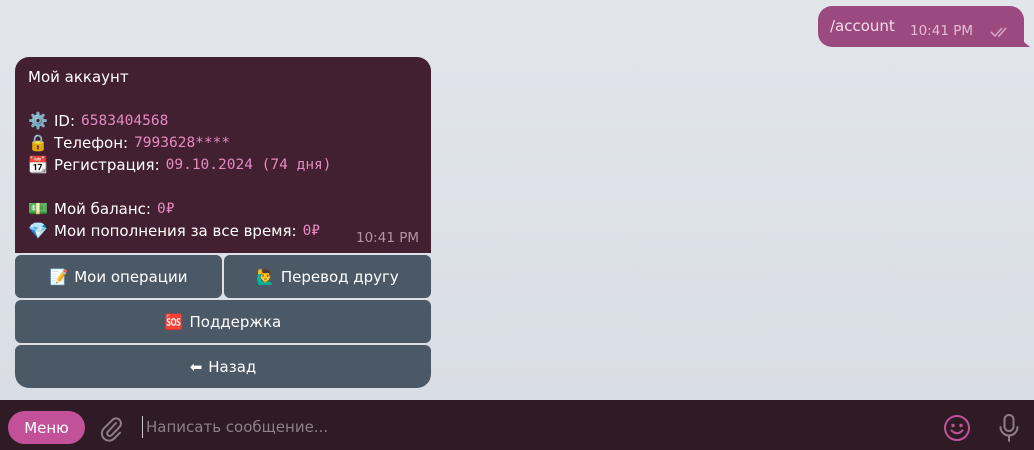 This screenshot has height=450, width=1034. I want to click on menu-button: Меню, so click(46, 427).